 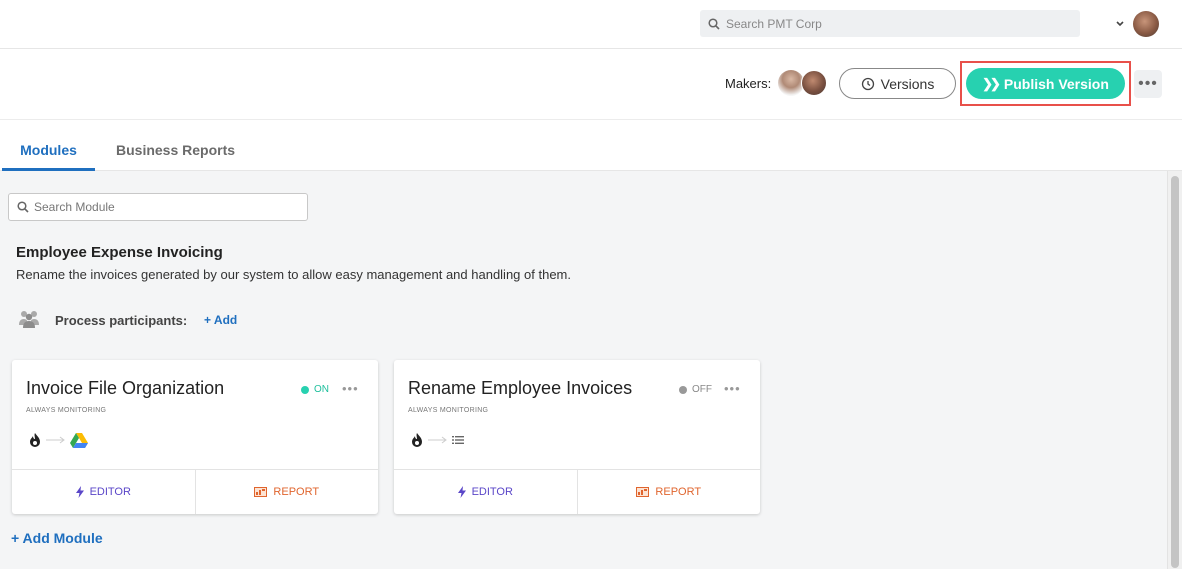 I want to click on status-toggle: ON, so click(x=315, y=389).